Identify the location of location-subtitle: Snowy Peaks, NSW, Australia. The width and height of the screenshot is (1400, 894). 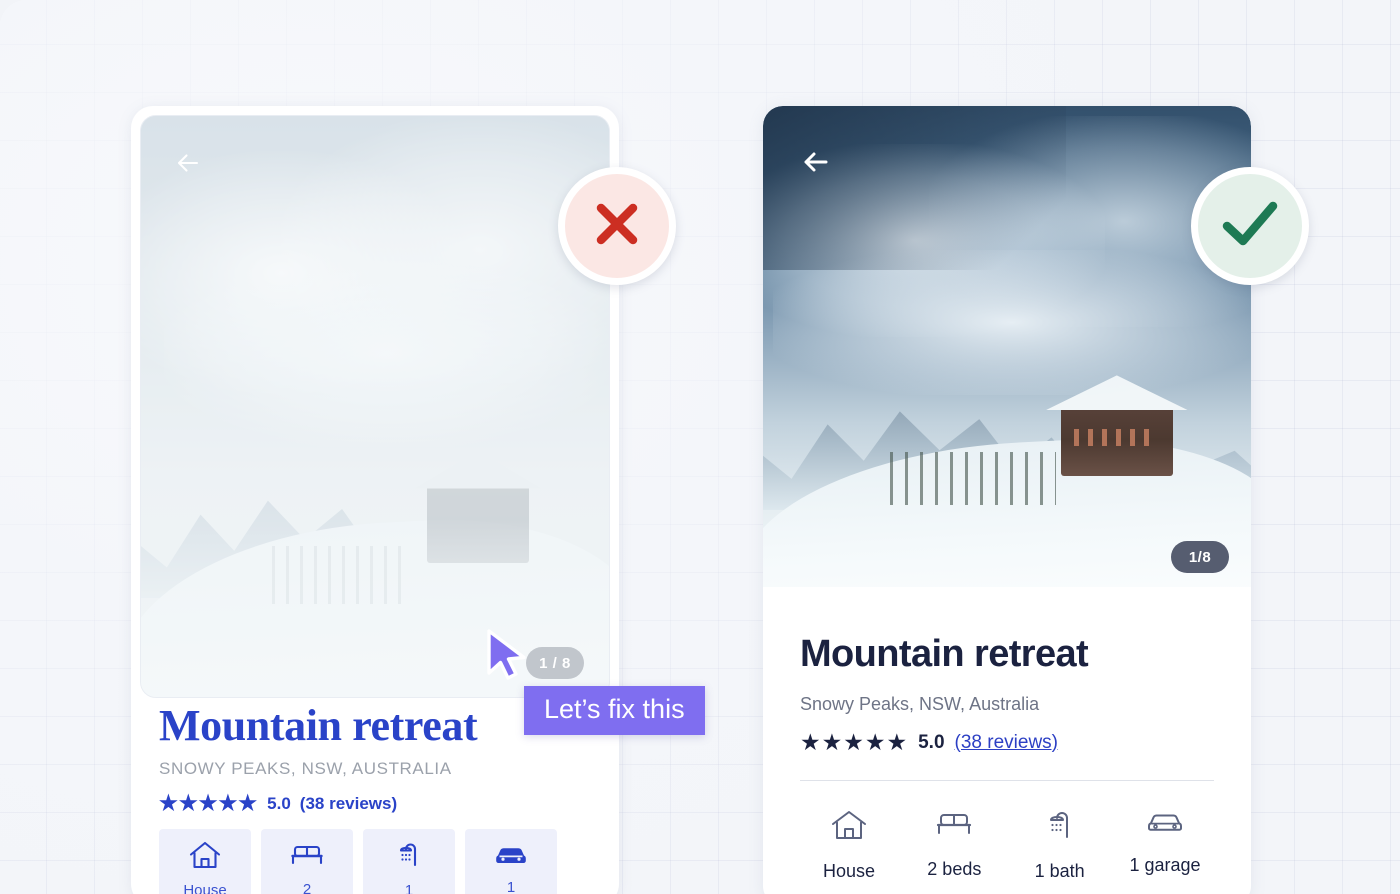
(920, 704).